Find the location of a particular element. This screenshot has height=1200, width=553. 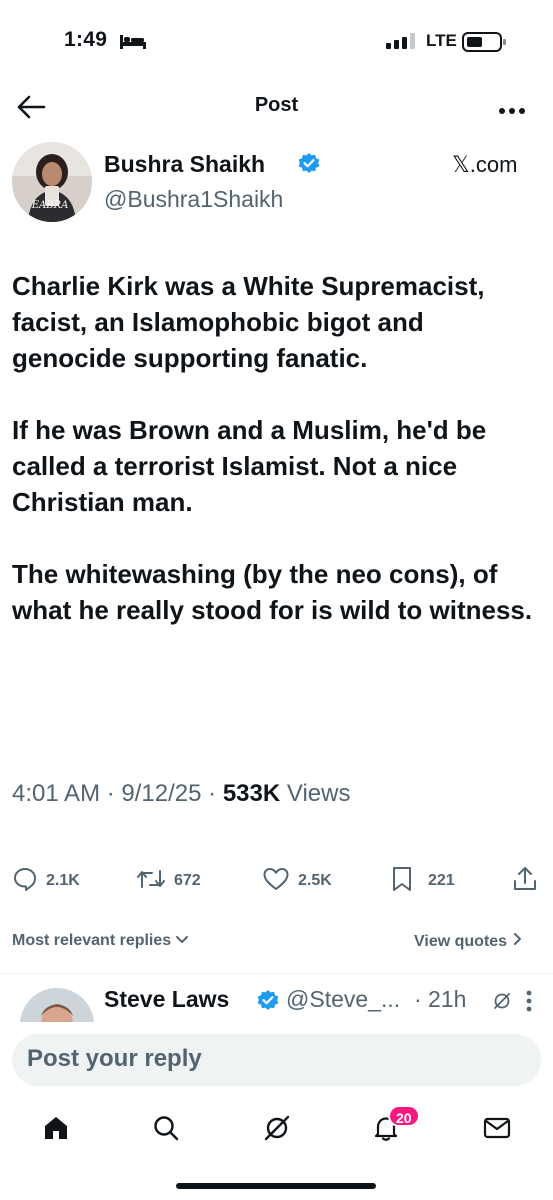

network-label: LTE is located at coordinates (441, 40).